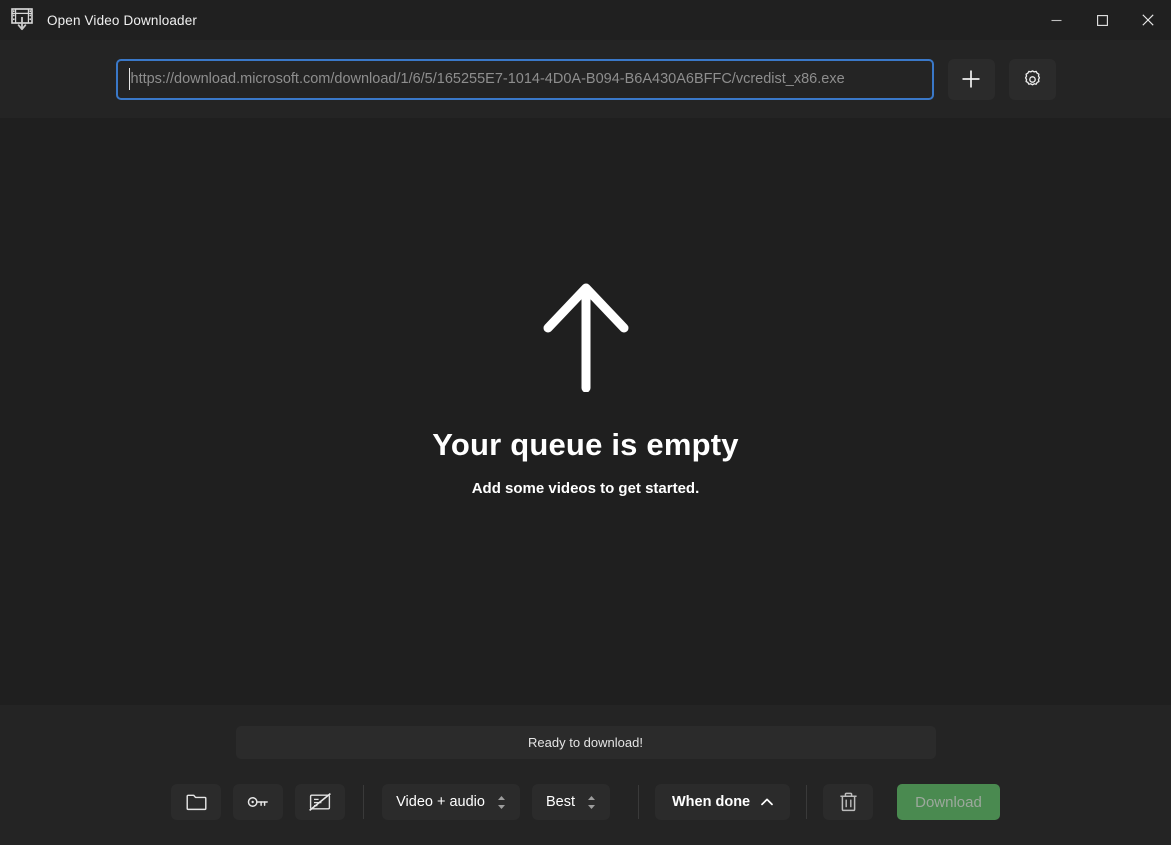 This screenshot has width=1171, height=845. I want to click on close-button, so click(1148, 20).